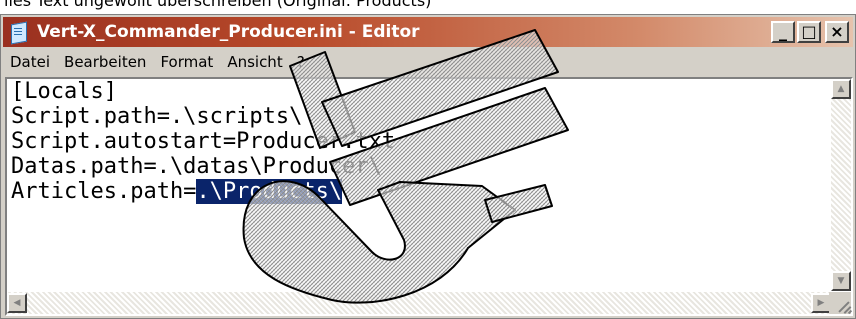 The width and height of the screenshot is (856, 319). I want to click on menu-help: ?, so click(301, 62).